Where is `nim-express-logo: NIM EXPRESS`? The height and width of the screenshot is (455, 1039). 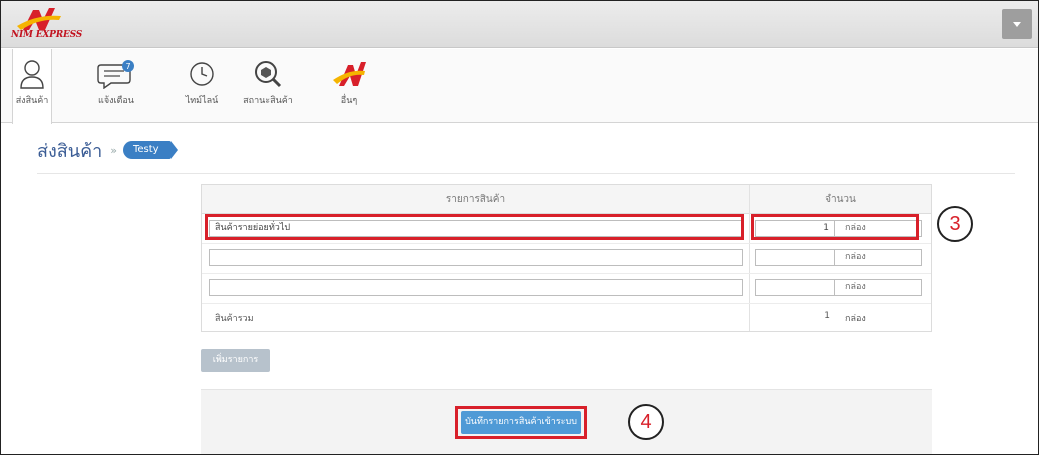
nim-express-logo: NIM EXPRESS is located at coordinates (51, 24).